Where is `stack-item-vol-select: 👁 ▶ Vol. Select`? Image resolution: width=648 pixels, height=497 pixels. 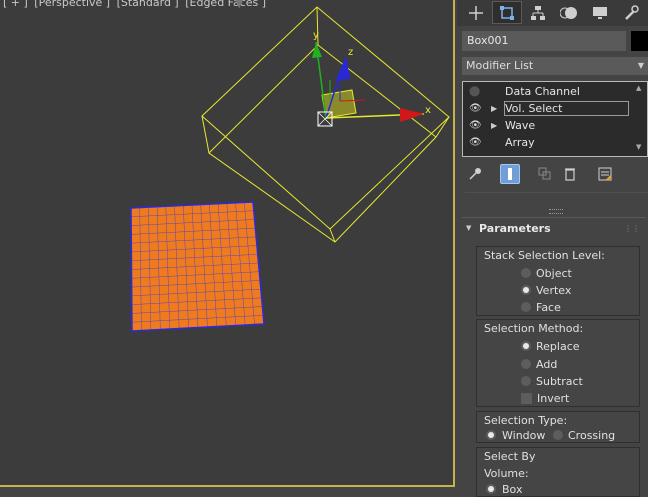 stack-item-vol-select: 👁 ▶ Vol. Select is located at coordinates (547, 108).